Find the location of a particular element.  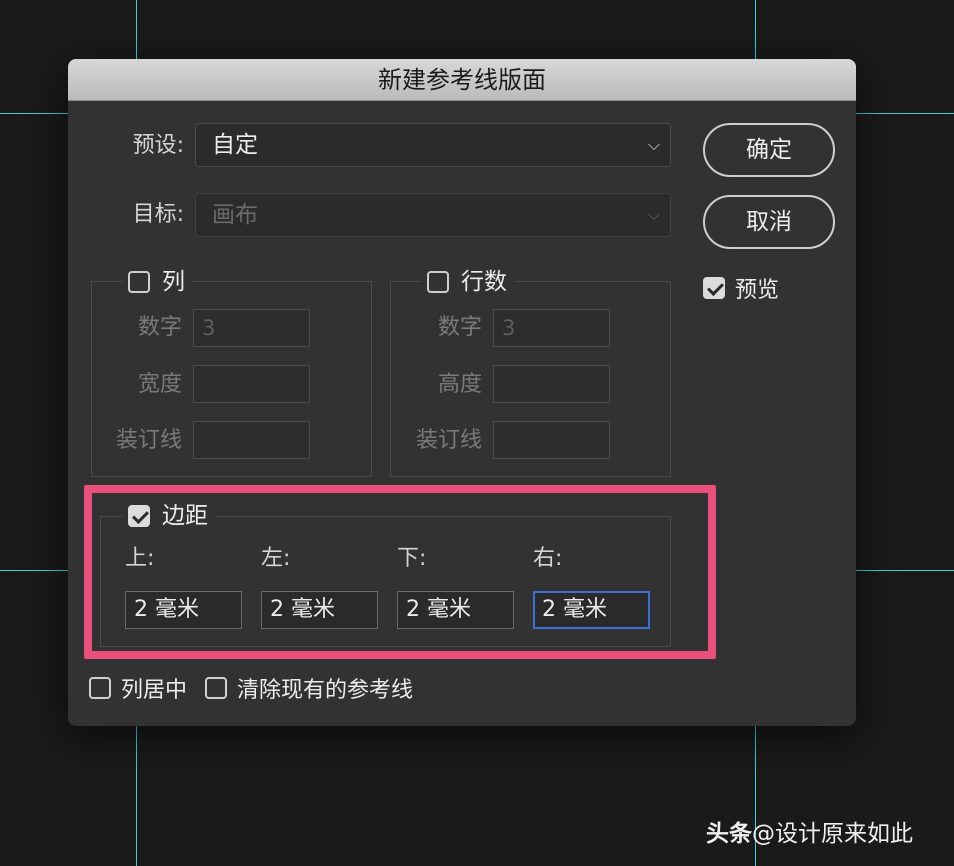

preset-value: 自定 is located at coordinates (235, 145).